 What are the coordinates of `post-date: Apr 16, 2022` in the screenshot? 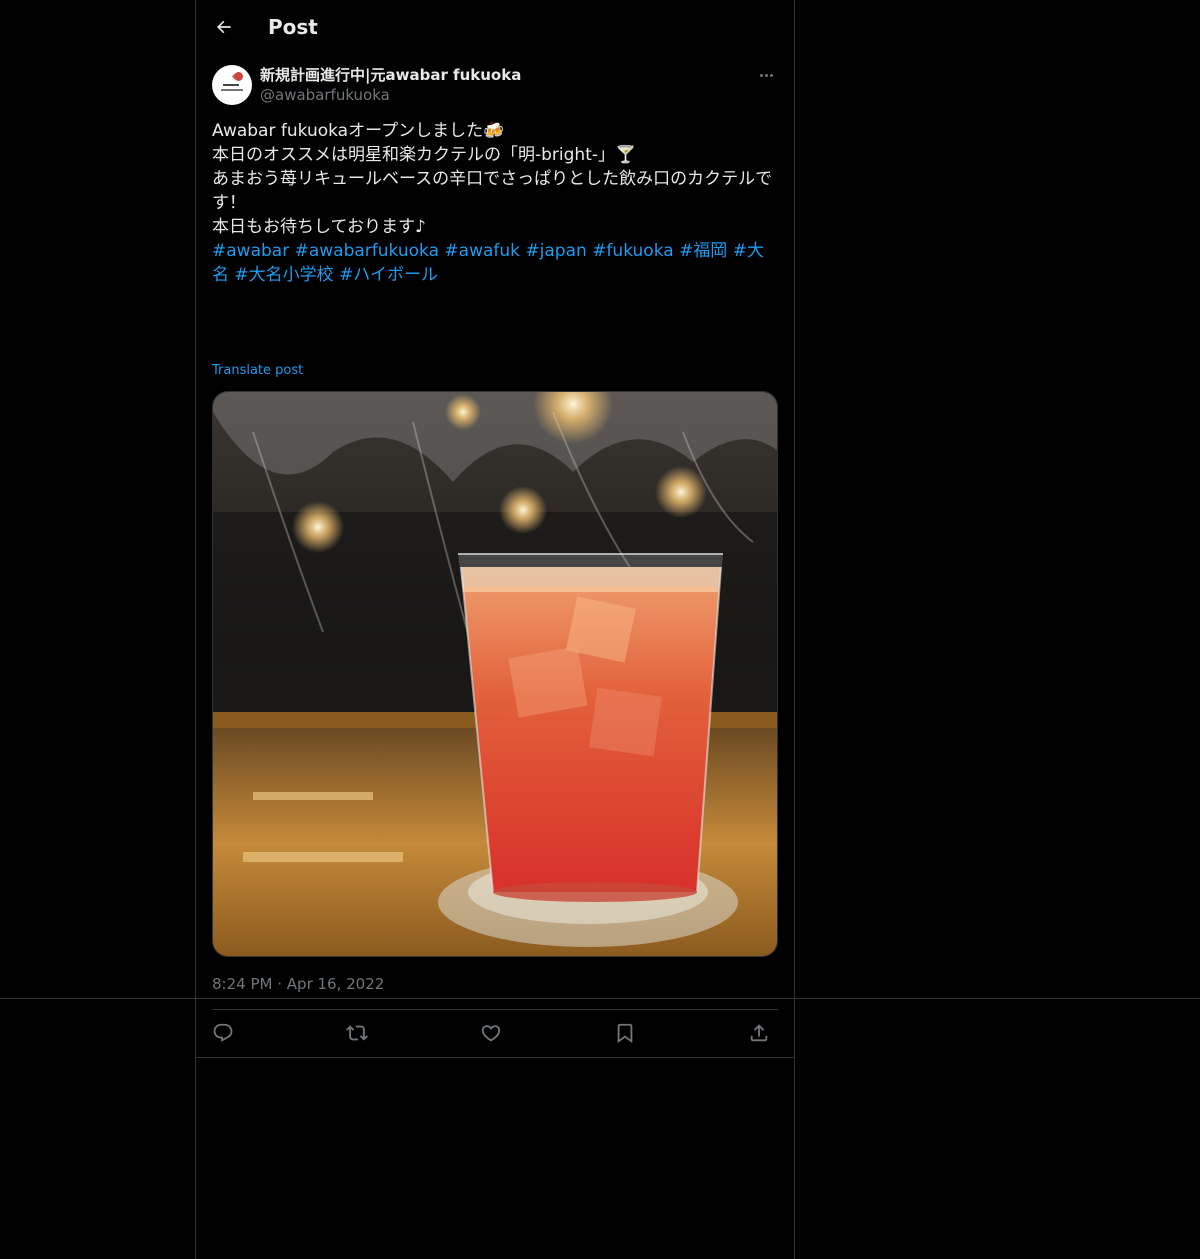 It's located at (336, 984).